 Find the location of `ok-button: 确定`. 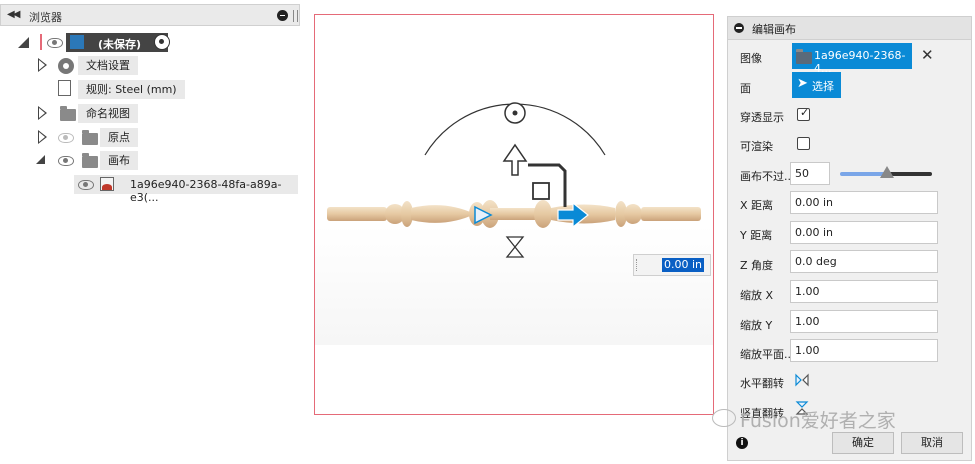

ok-button: 确定 is located at coordinates (863, 443).